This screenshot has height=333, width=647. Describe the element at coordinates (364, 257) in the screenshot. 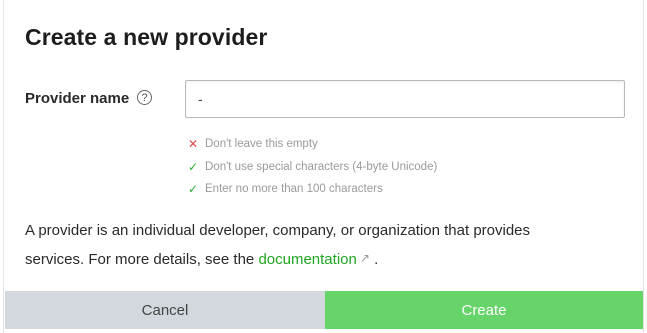

I see `external-link-icon: ↗` at that location.